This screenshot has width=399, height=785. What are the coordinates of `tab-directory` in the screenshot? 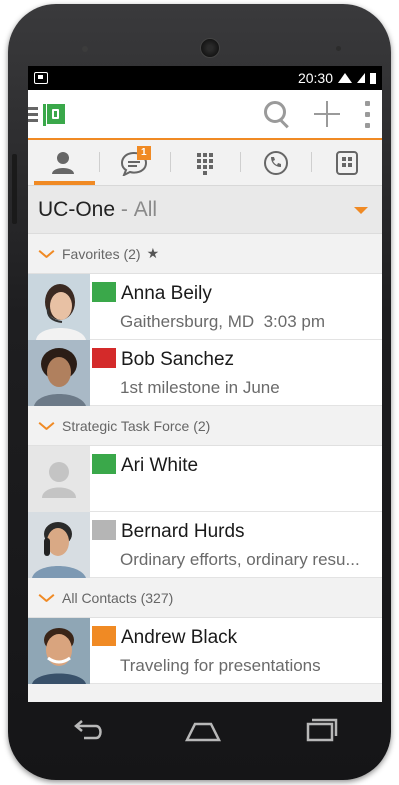 It's located at (346, 162).